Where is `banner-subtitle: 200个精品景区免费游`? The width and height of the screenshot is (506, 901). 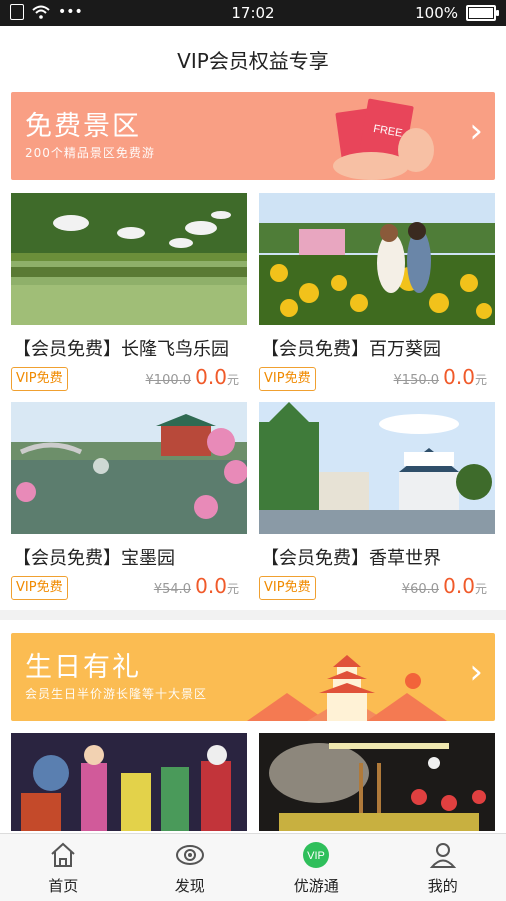 banner-subtitle: 200个精品景区免费游 is located at coordinates (90, 152).